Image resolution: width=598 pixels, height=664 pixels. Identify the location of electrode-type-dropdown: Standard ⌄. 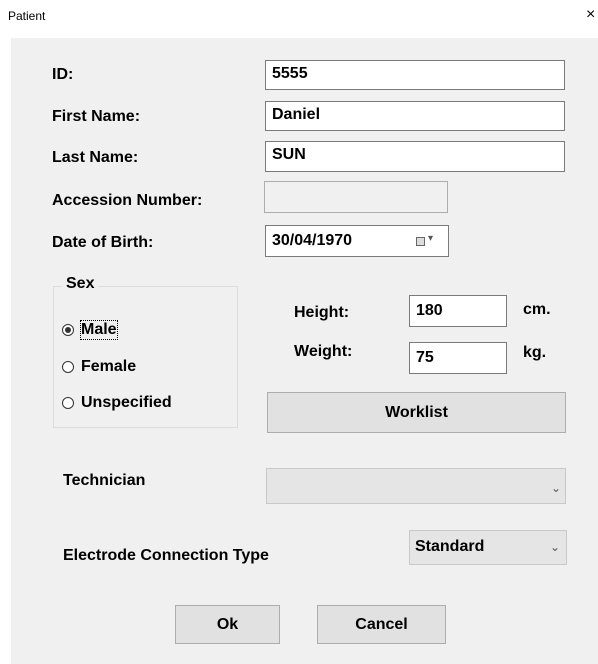
(488, 547).